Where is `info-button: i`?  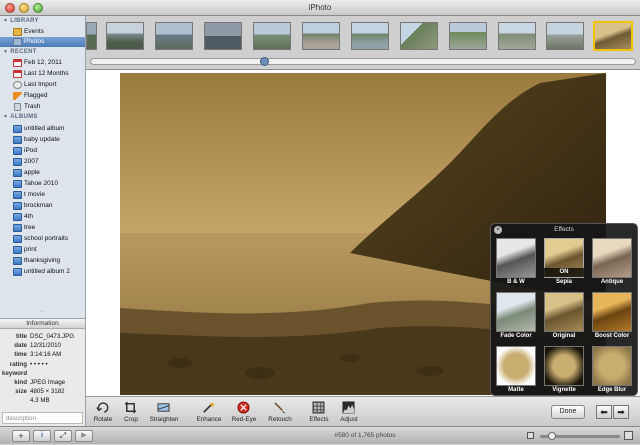
info-button: i is located at coordinates (42, 436).